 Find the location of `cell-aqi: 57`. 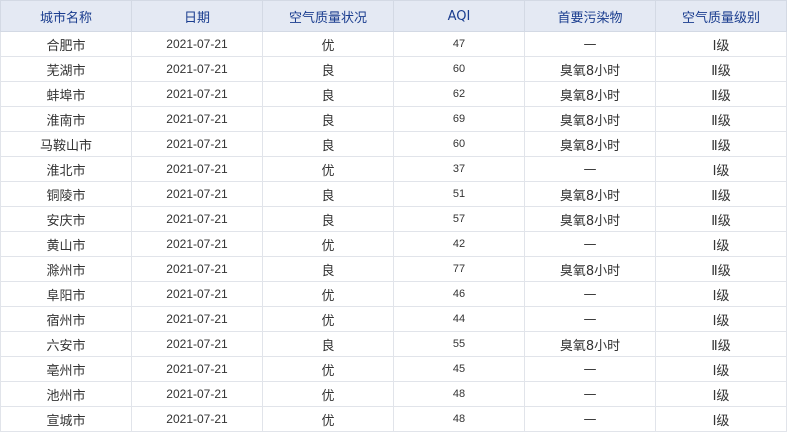

cell-aqi: 57 is located at coordinates (459, 219).